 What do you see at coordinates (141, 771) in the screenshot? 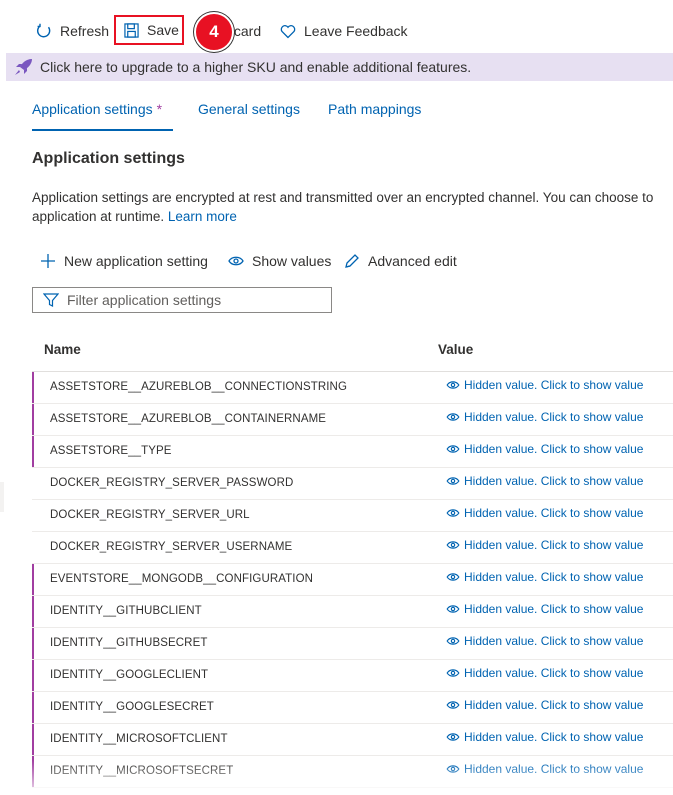
I see `setting-name: IDENTITY__MICROSOFTSECRET` at bounding box center [141, 771].